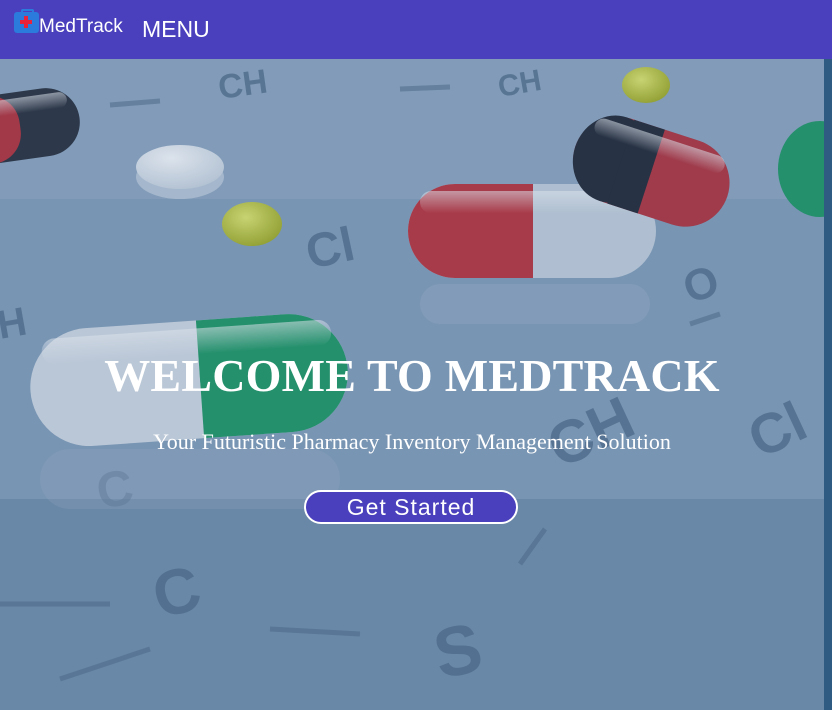 The height and width of the screenshot is (710, 832). I want to click on hero-title: WELCOME TO MEDTRACK, so click(412, 375).